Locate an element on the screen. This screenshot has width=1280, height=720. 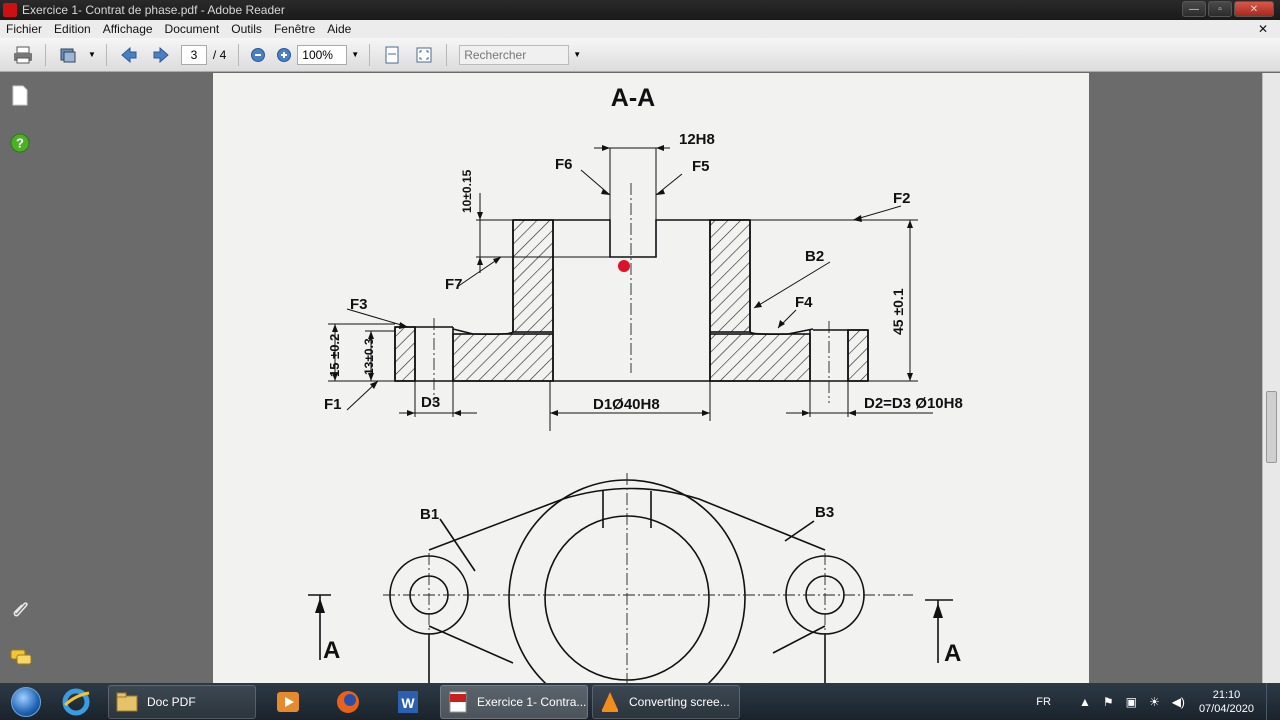
zoom-out-icon is located at coordinates (258, 55).